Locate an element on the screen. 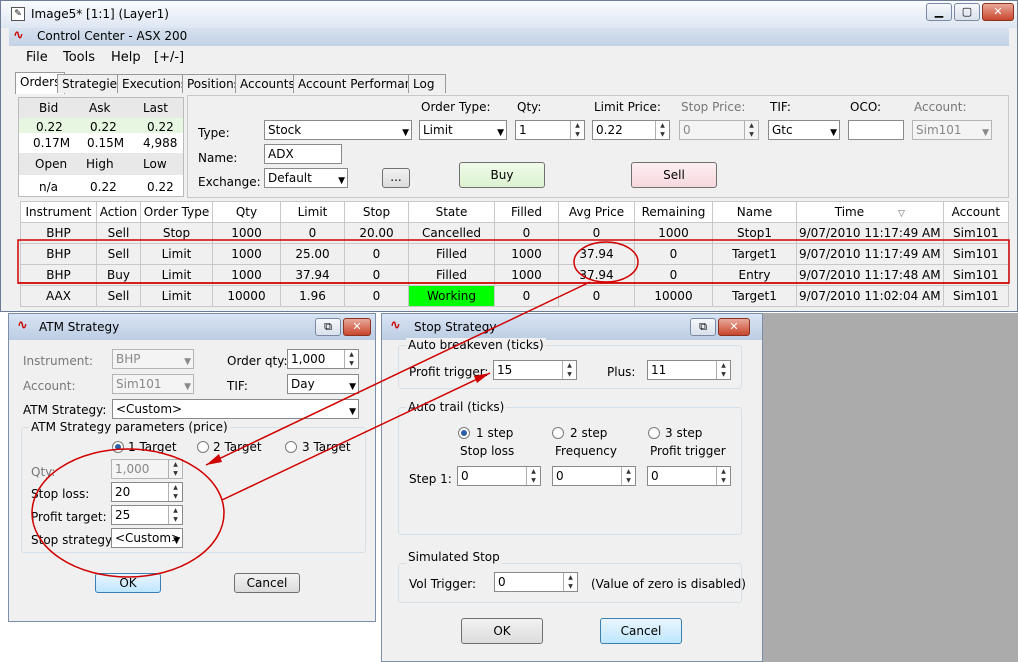 Image resolution: width=1018 pixels, height=662 pixels. highlight-filled-rows is located at coordinates (513, 261).